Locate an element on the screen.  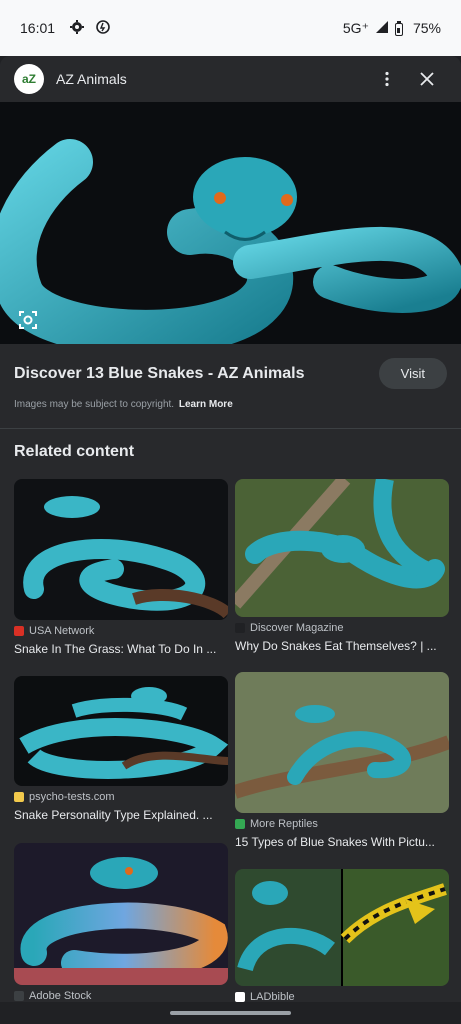
data-saver-icon is located at coordinates (103, 28).